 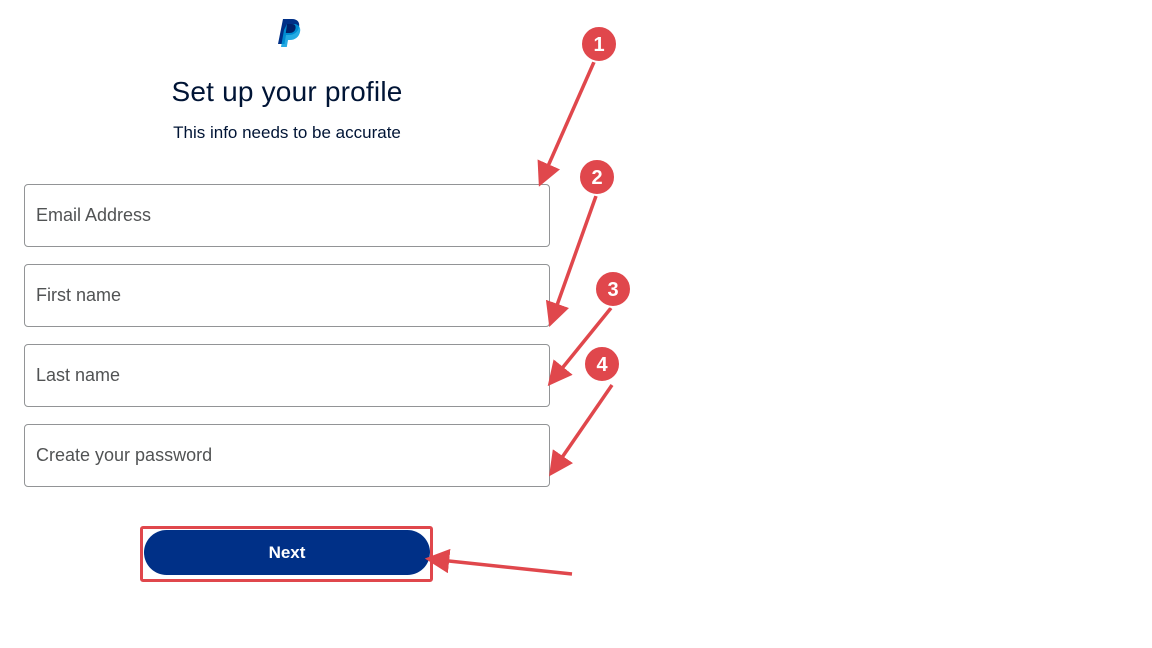 I want to click on first-name-field, so click(x=287, y=295).